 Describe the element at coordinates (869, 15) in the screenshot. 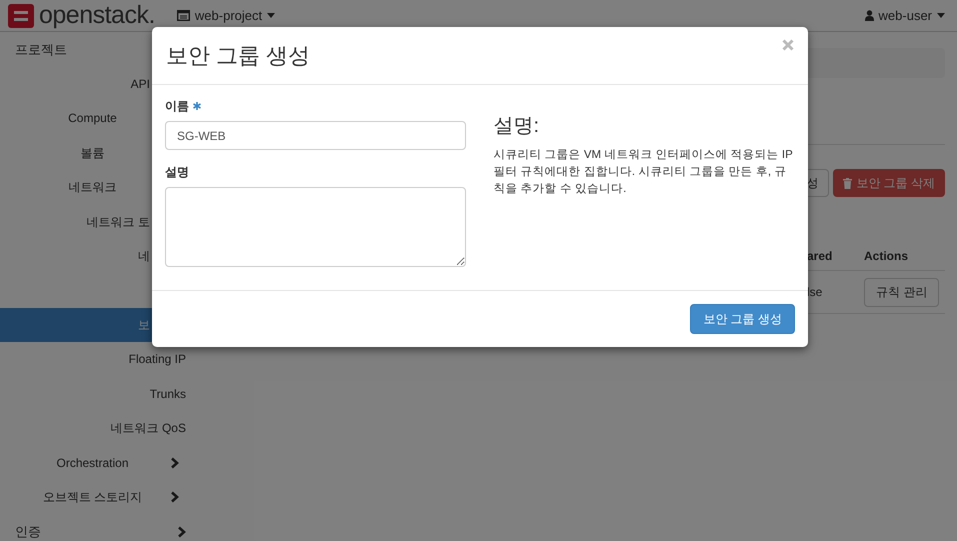

I see `user-icon` at that location.